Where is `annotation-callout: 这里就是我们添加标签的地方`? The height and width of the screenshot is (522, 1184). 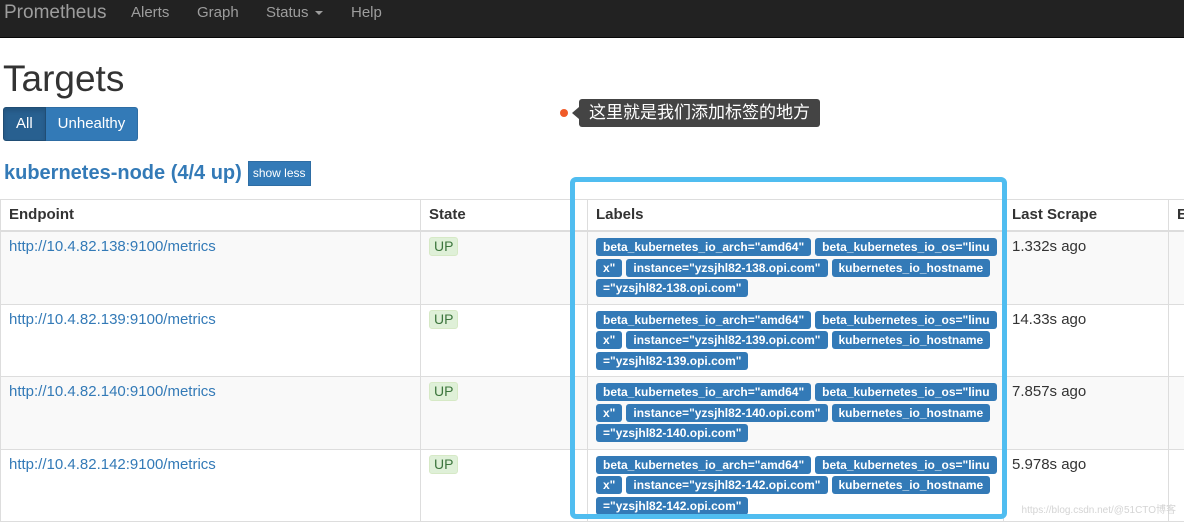
annotation-callout: 这里就是我们添加标签的地方 is located at coordinates (690, 113).